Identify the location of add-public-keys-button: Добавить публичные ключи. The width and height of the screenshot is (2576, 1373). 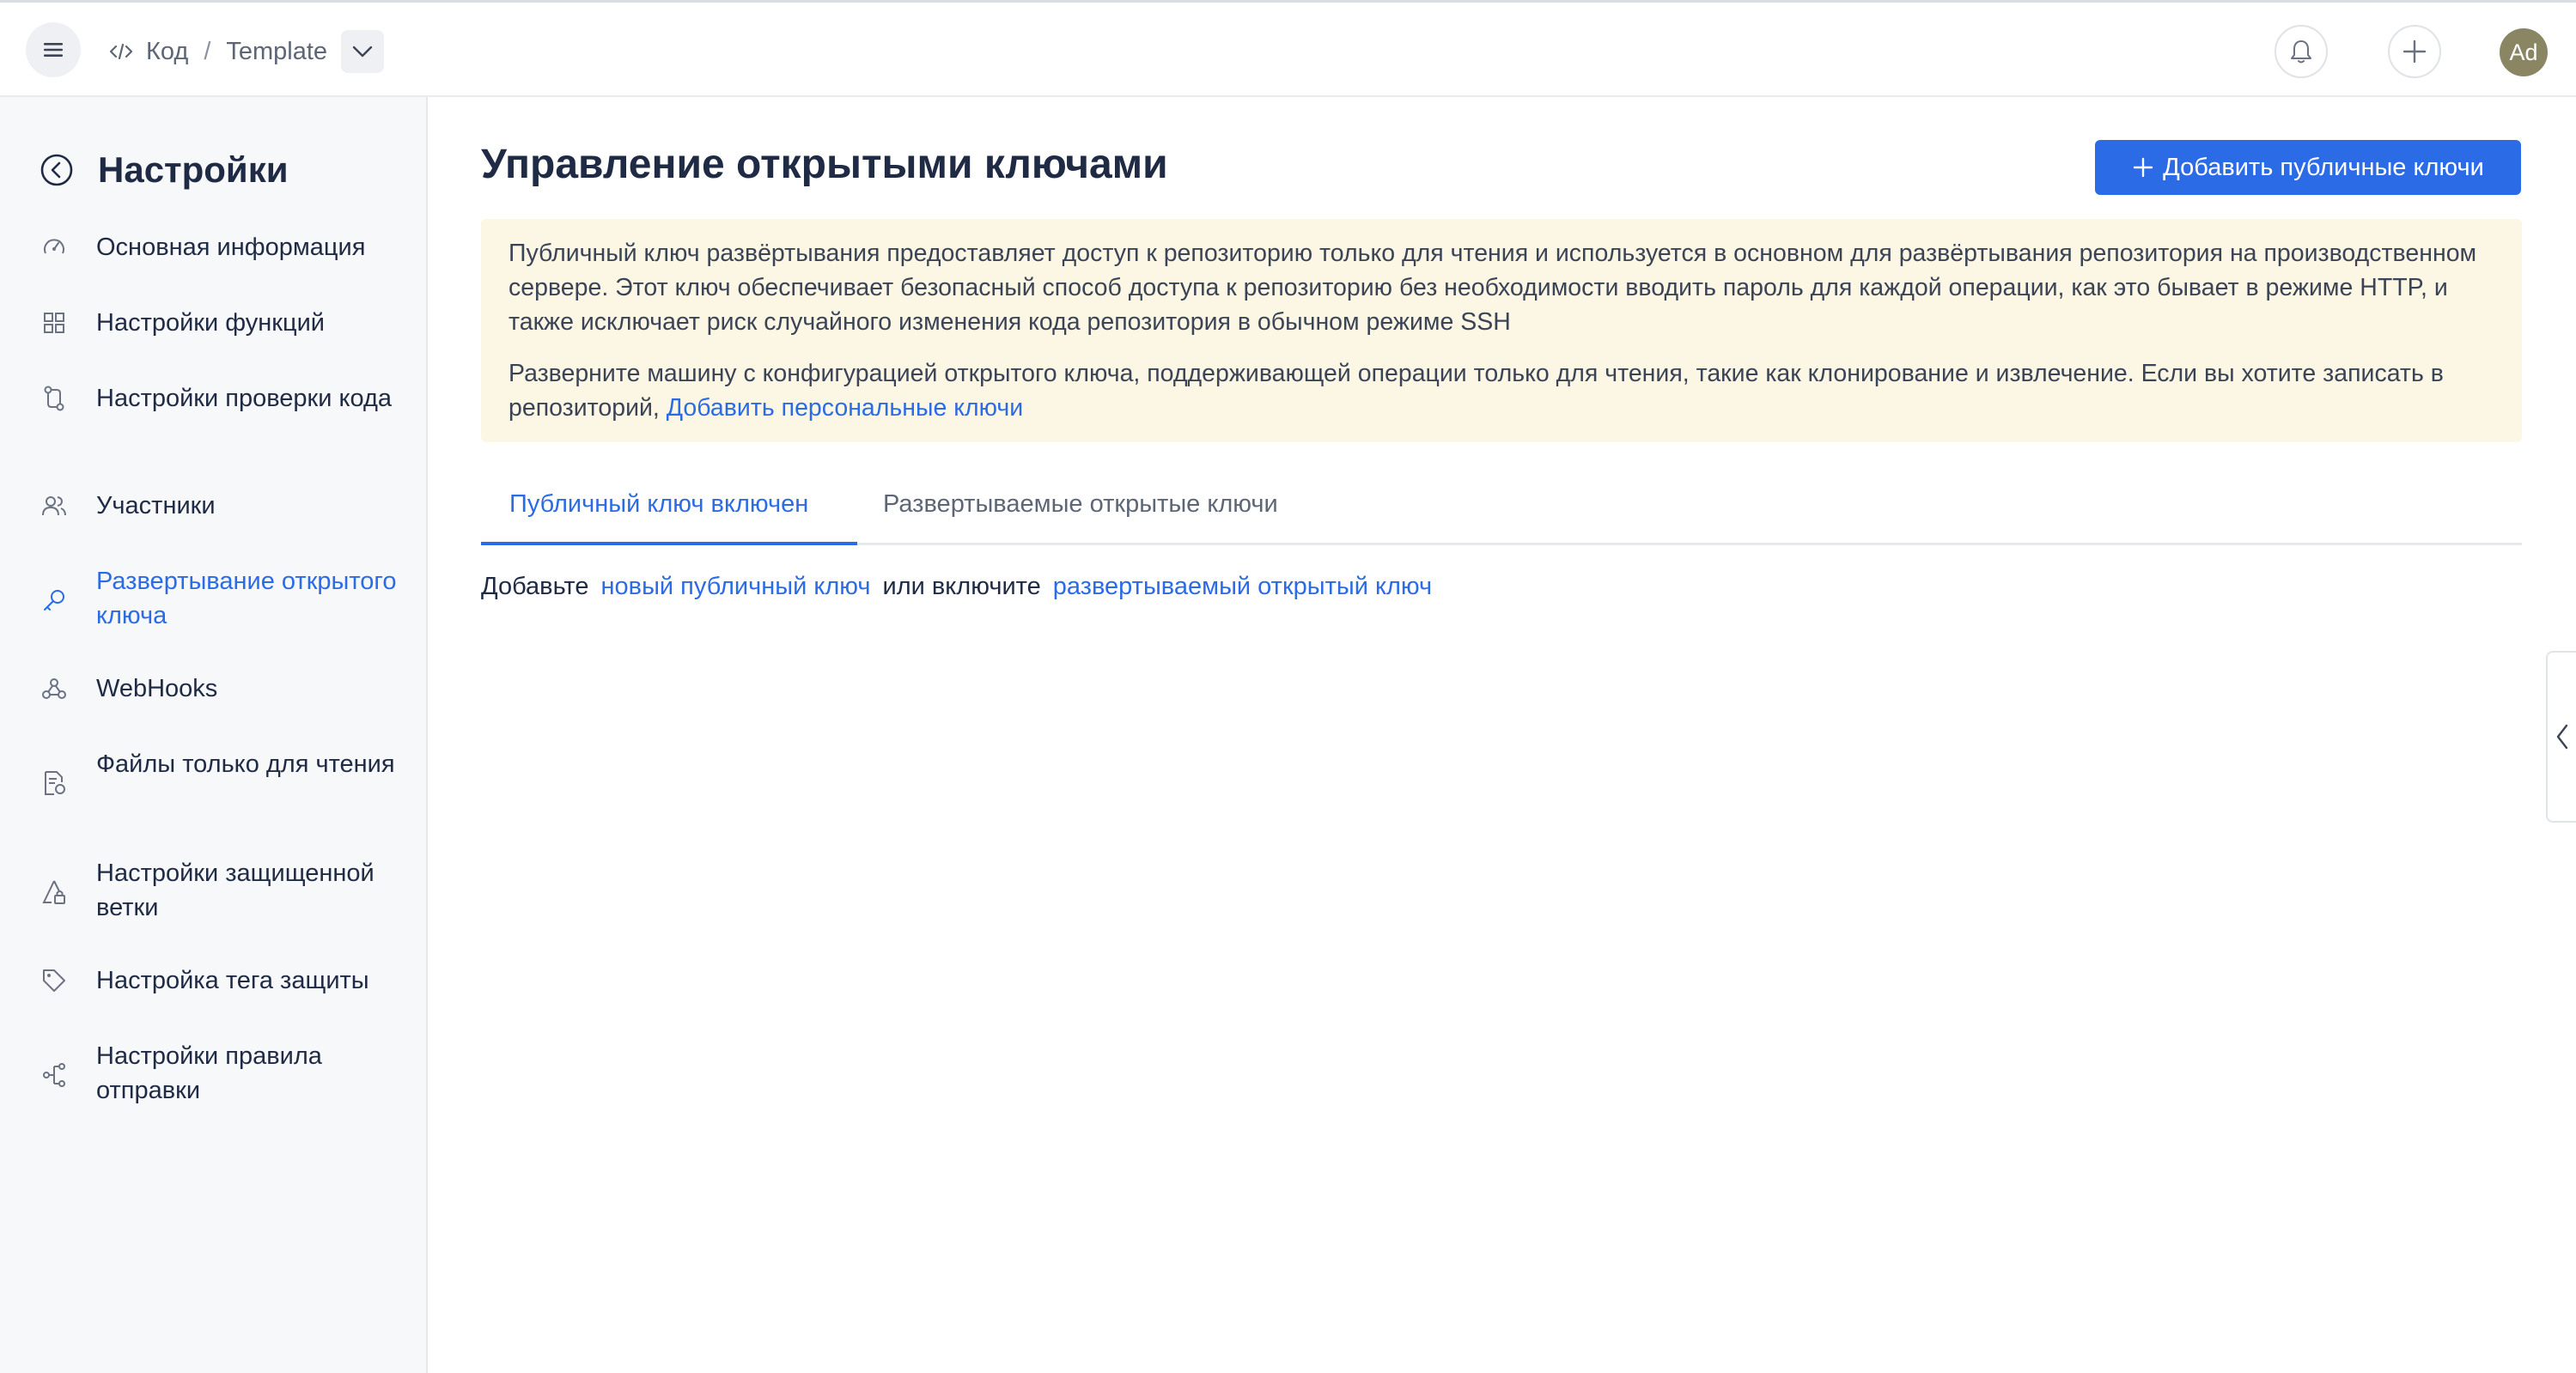
(2308, 167).